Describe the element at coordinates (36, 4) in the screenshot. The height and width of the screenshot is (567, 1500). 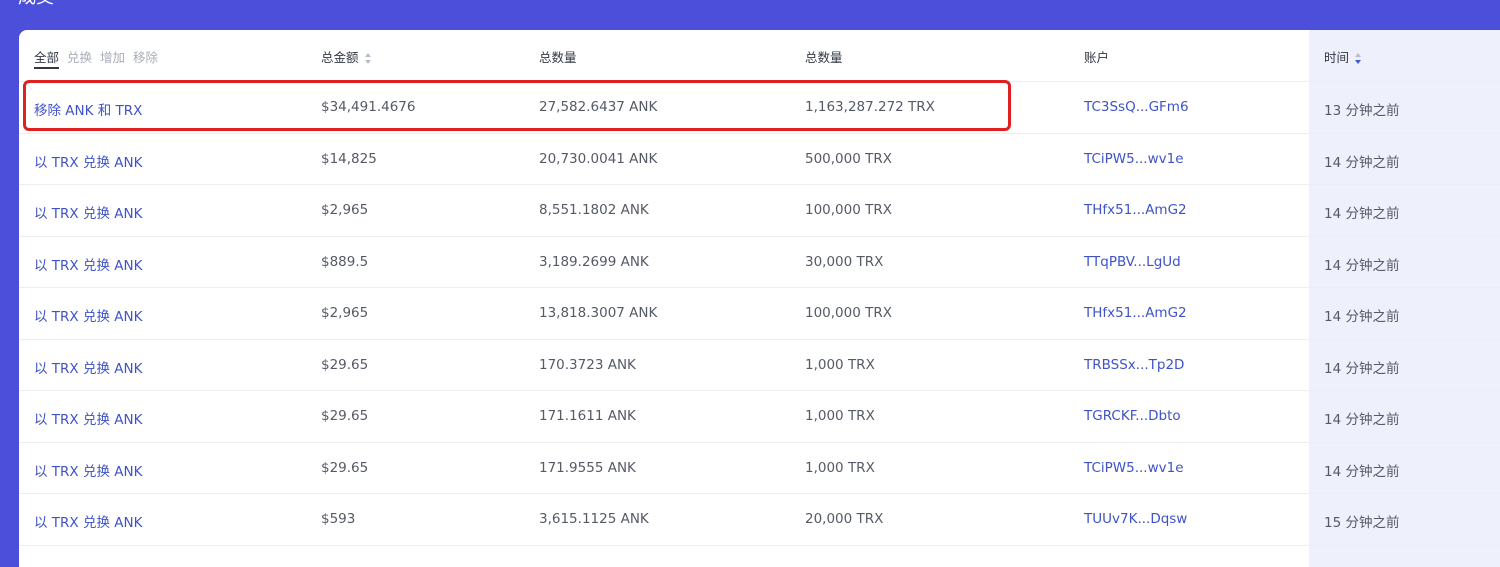
I see `page-title: 成交` at that location.